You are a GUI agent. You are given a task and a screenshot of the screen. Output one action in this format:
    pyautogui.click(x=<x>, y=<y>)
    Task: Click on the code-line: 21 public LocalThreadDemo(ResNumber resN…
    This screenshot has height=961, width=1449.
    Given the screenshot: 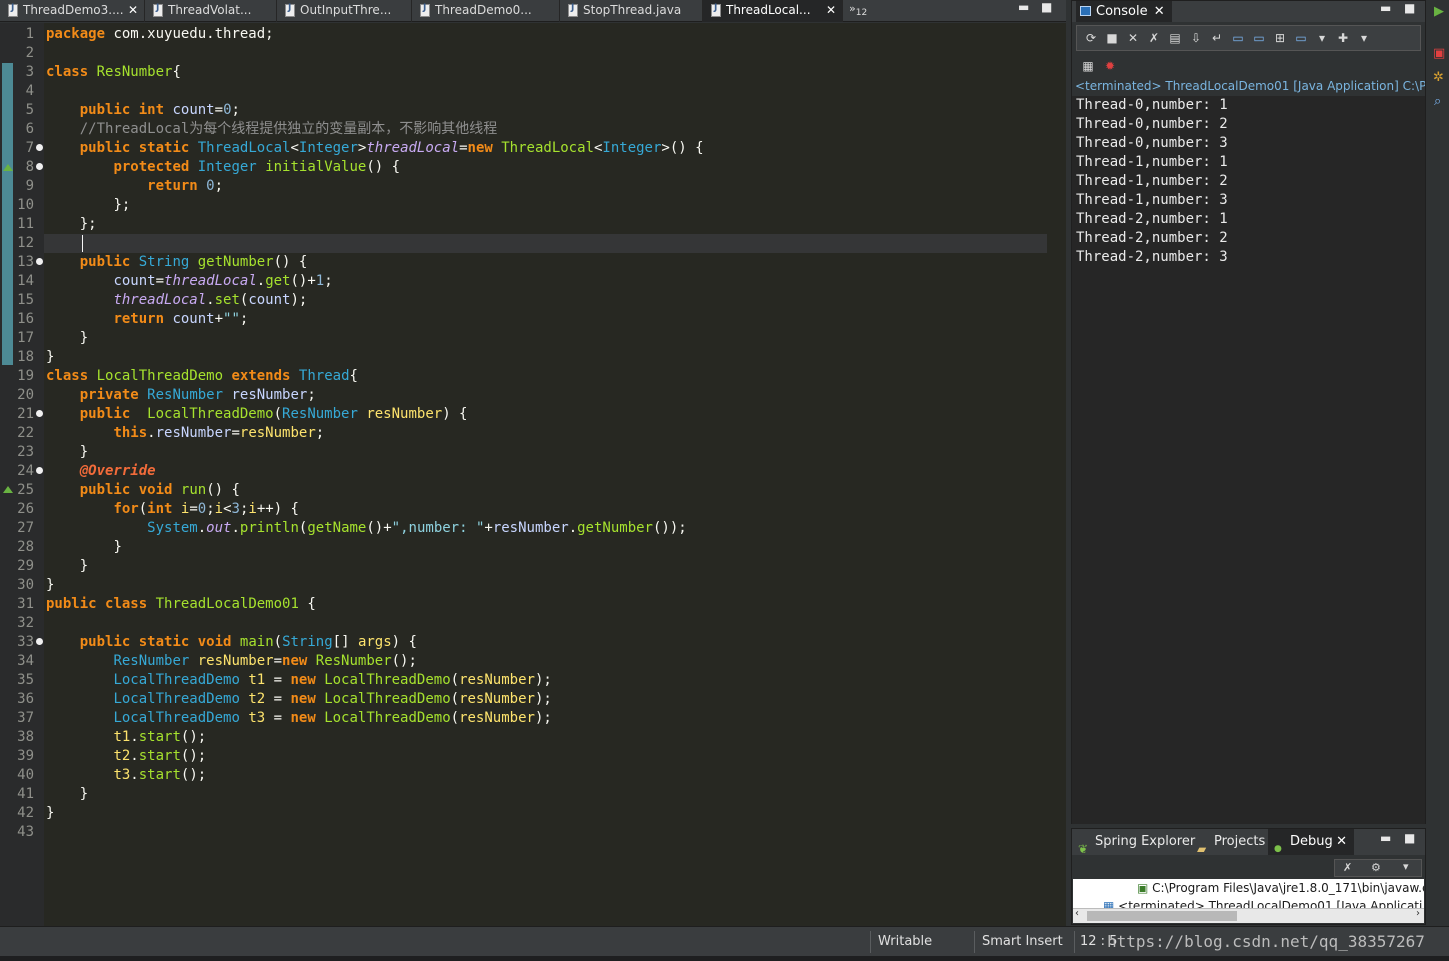 What is the action you would take?
    pyautogui.click(x=523, y=414)
    